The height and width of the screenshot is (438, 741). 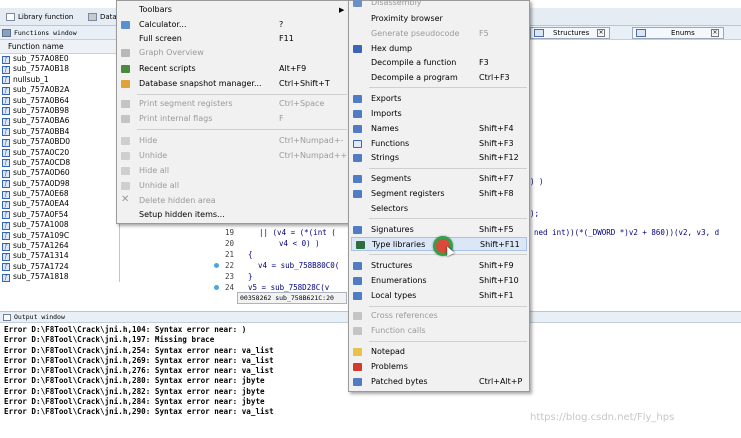 I want to click on menu-item-local-types: Local types Shift+F1, so click(x=439, y=296).